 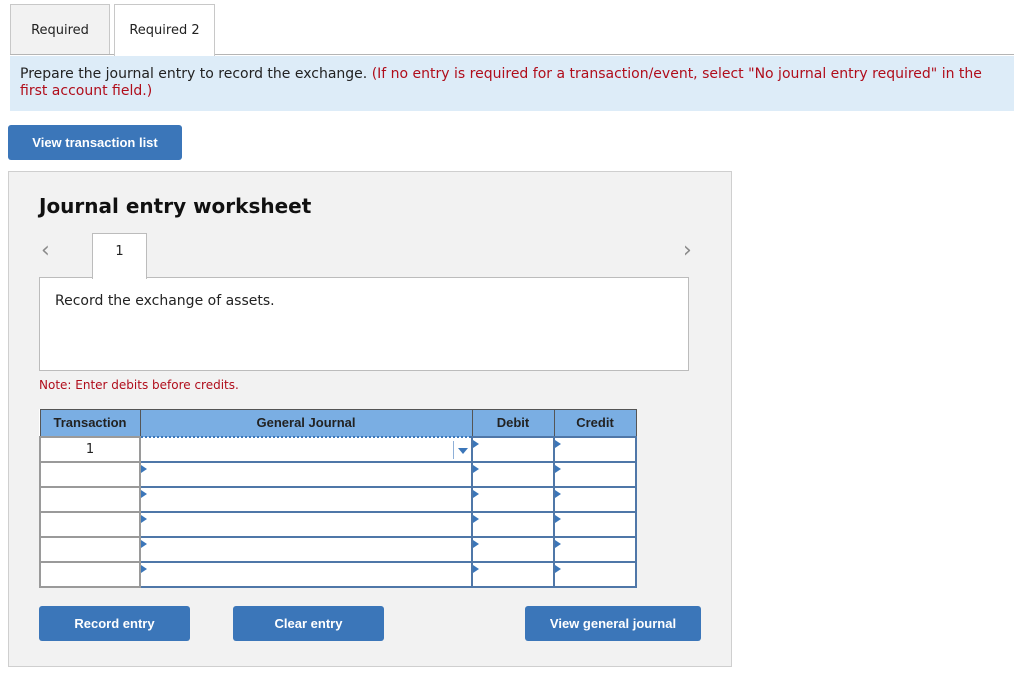 I want to click on view-general-journal-button: View general journal, so click(x=613, y=623).